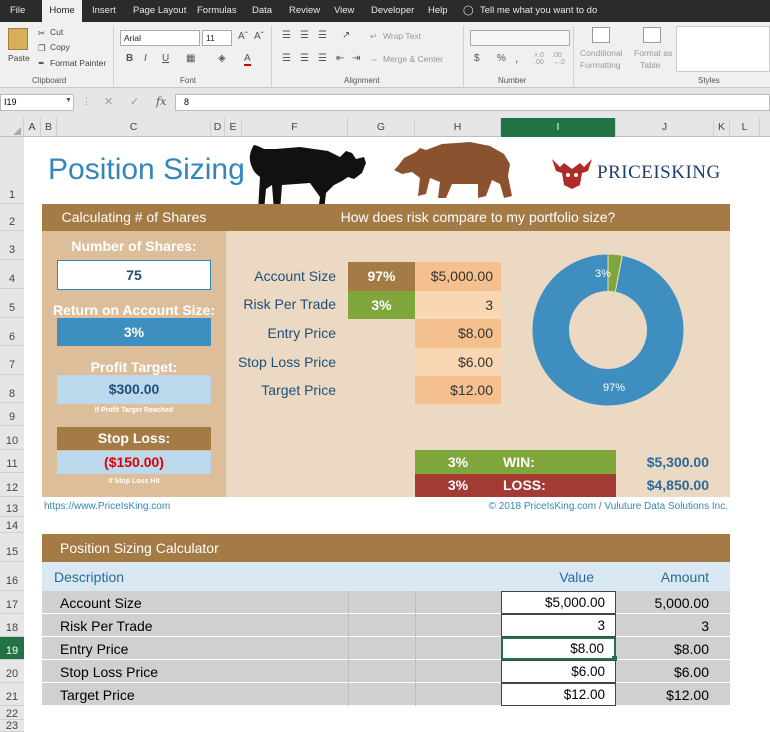 The width and height of the screenshot is (770, 732). I want to click on tab-home: Home, so click(62, 11).